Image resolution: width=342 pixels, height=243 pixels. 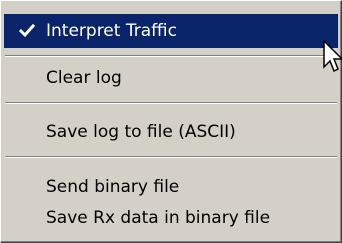 I want to click on menu-item-send-binary-file: Send binary file, so click(x=171, y=187).